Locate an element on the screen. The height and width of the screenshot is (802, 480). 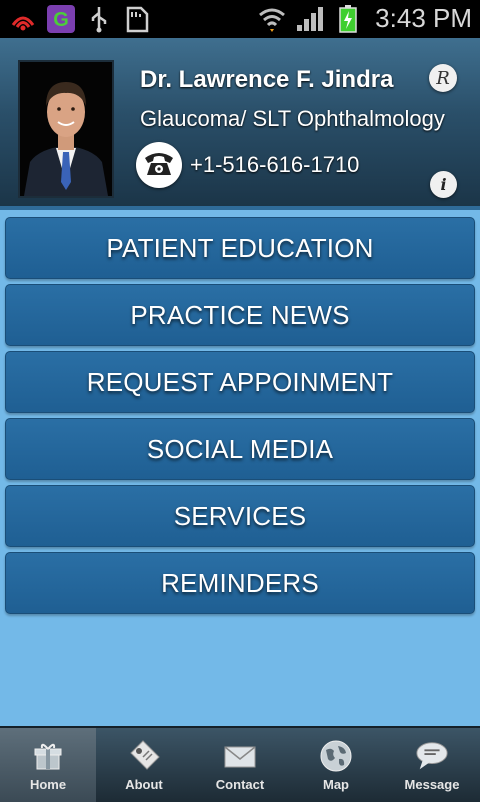
sd-card-icon is located at coordinates (137, 19).